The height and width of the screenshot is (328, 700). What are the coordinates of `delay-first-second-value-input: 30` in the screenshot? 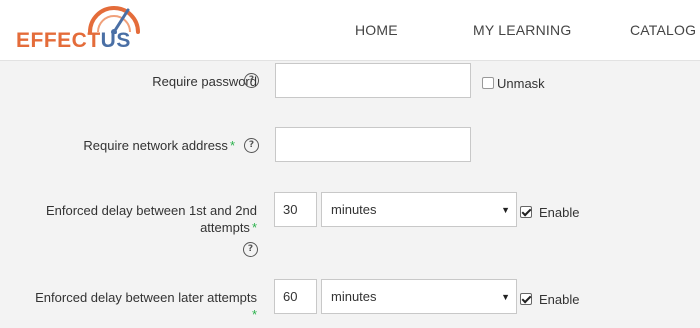 It's located at (295, 209).